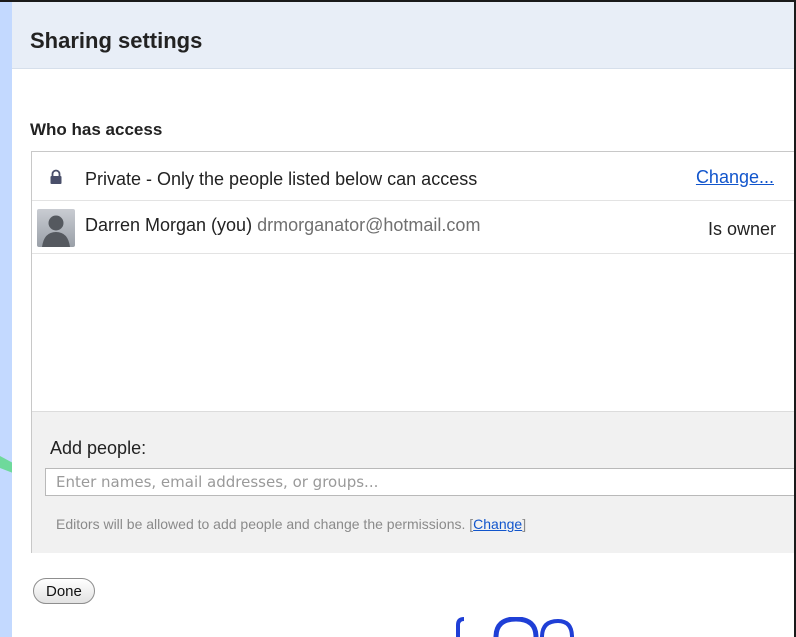 The height and width of the screenshot is (637, 796). Describe the element at coordinates (419, 482) in the screenshot. I see `add-people-input` at that location.